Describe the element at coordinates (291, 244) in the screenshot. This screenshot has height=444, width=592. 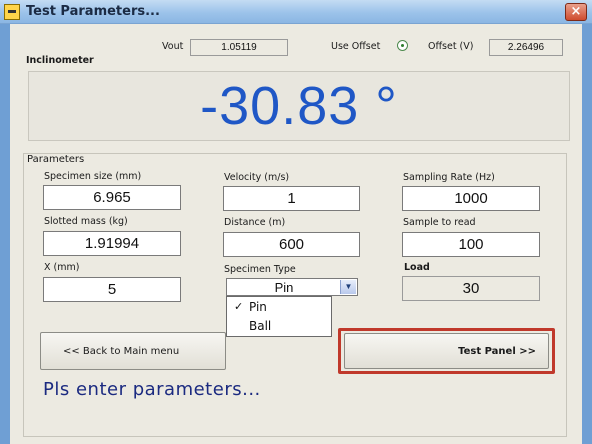
I see `distance-input: 600` at that location.